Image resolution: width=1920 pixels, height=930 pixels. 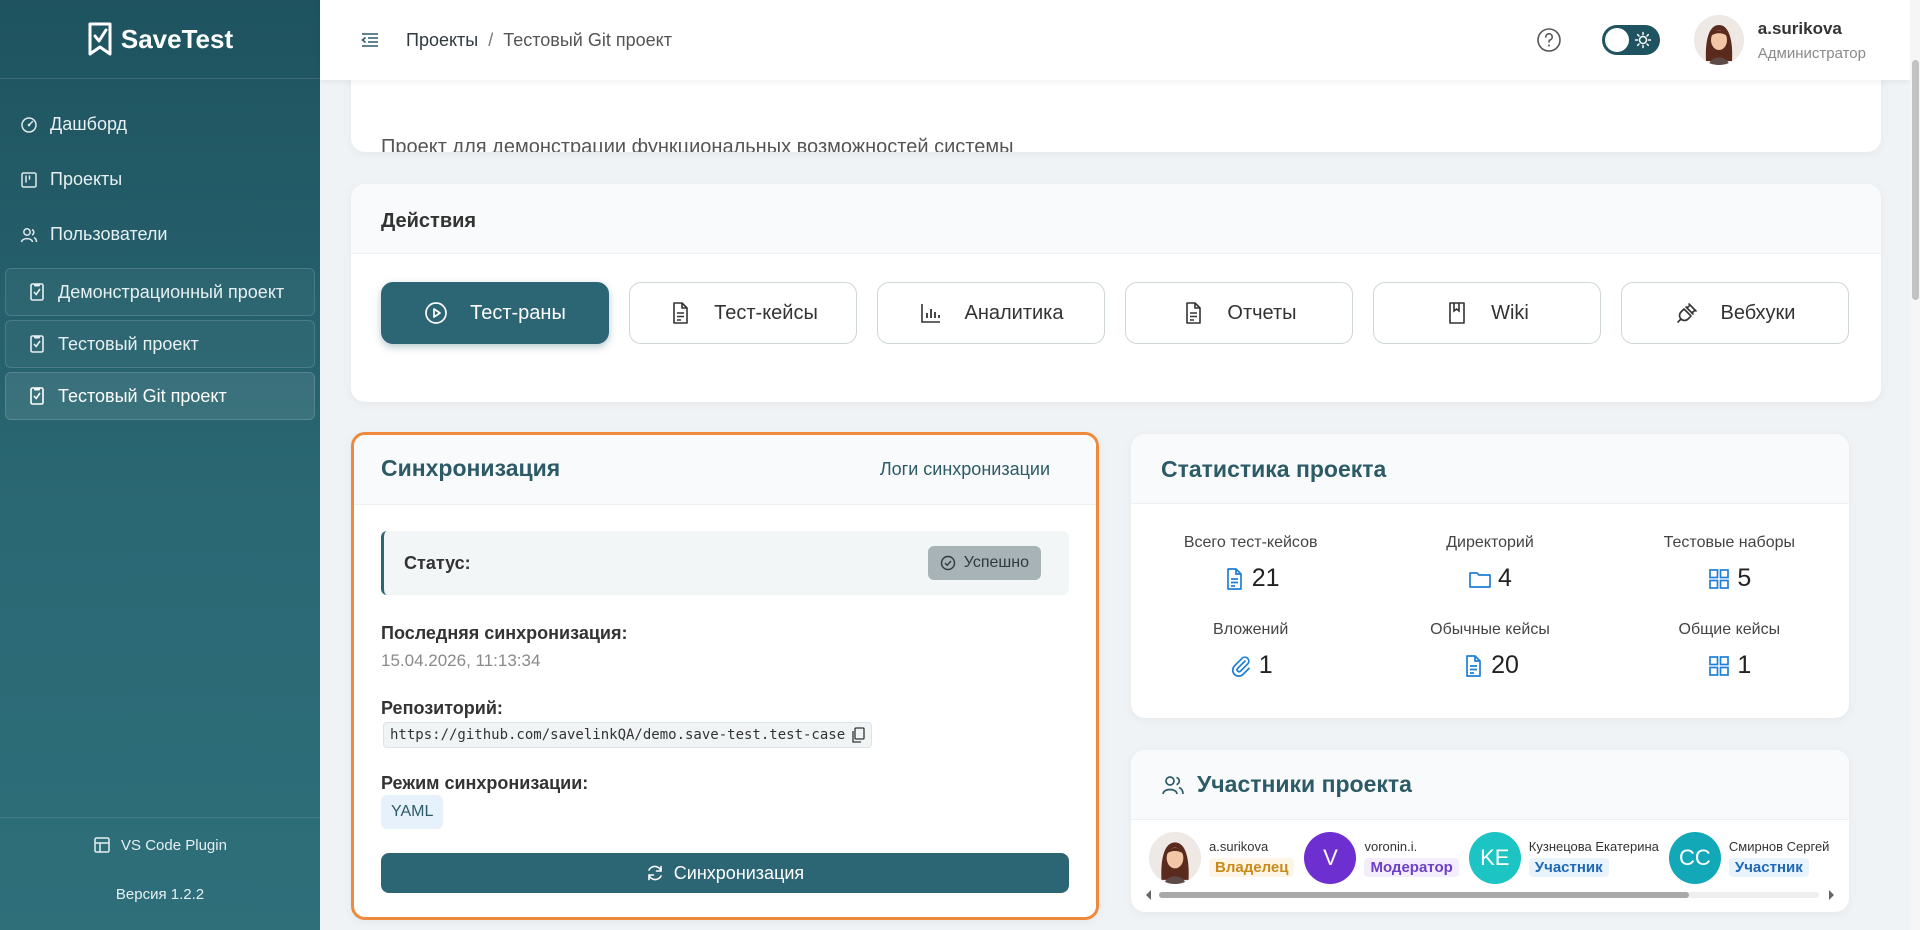 I want to click on reports-button: Отчеты, so click(x=1239, y=313).